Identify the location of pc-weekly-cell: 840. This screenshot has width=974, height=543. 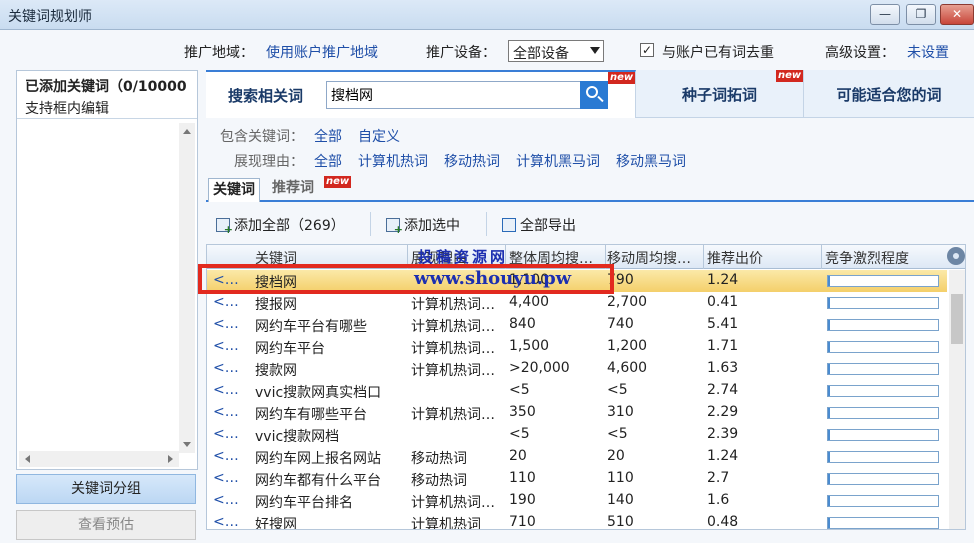
(522, 324).